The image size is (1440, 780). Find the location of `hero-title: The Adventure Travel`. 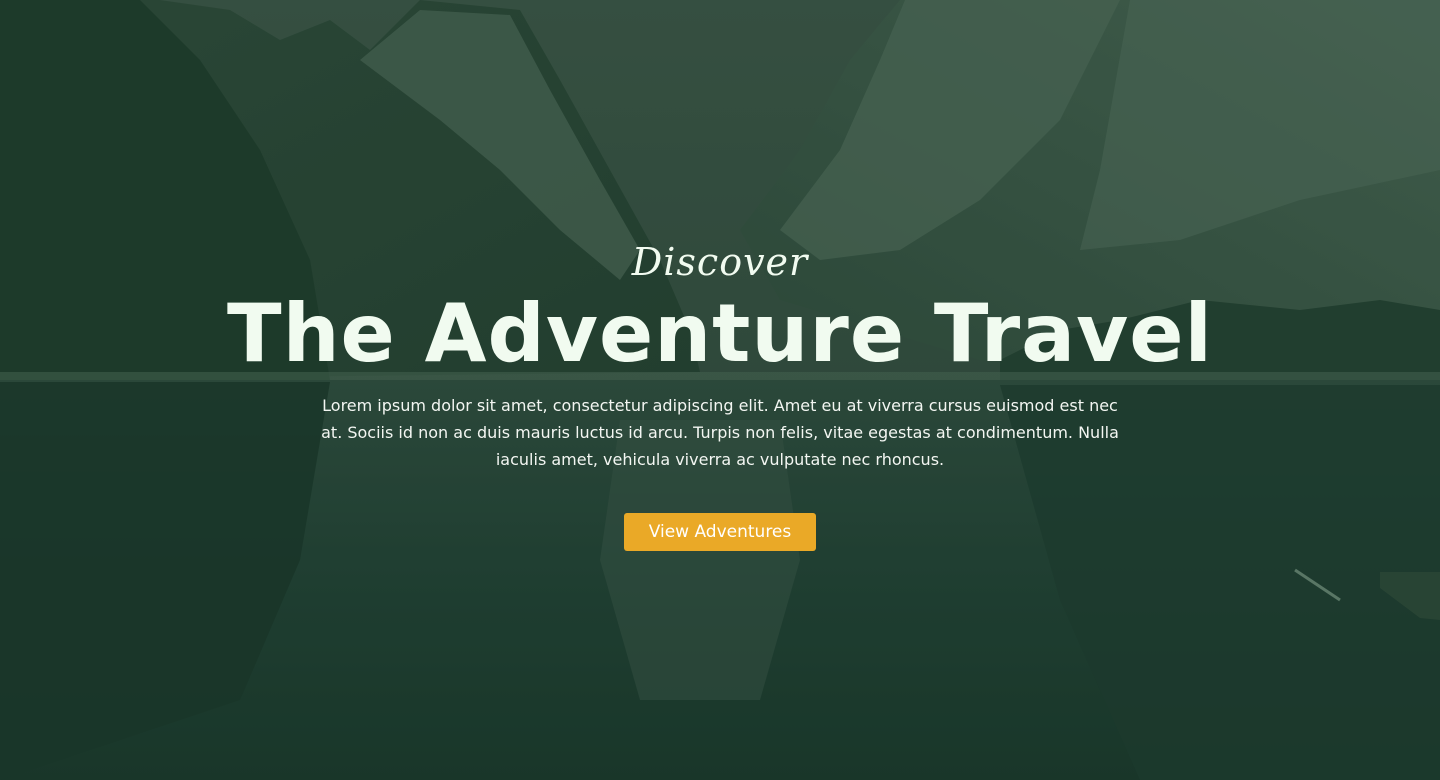

hero-title: The Adventure Travel is located at coordinates (720, 333).